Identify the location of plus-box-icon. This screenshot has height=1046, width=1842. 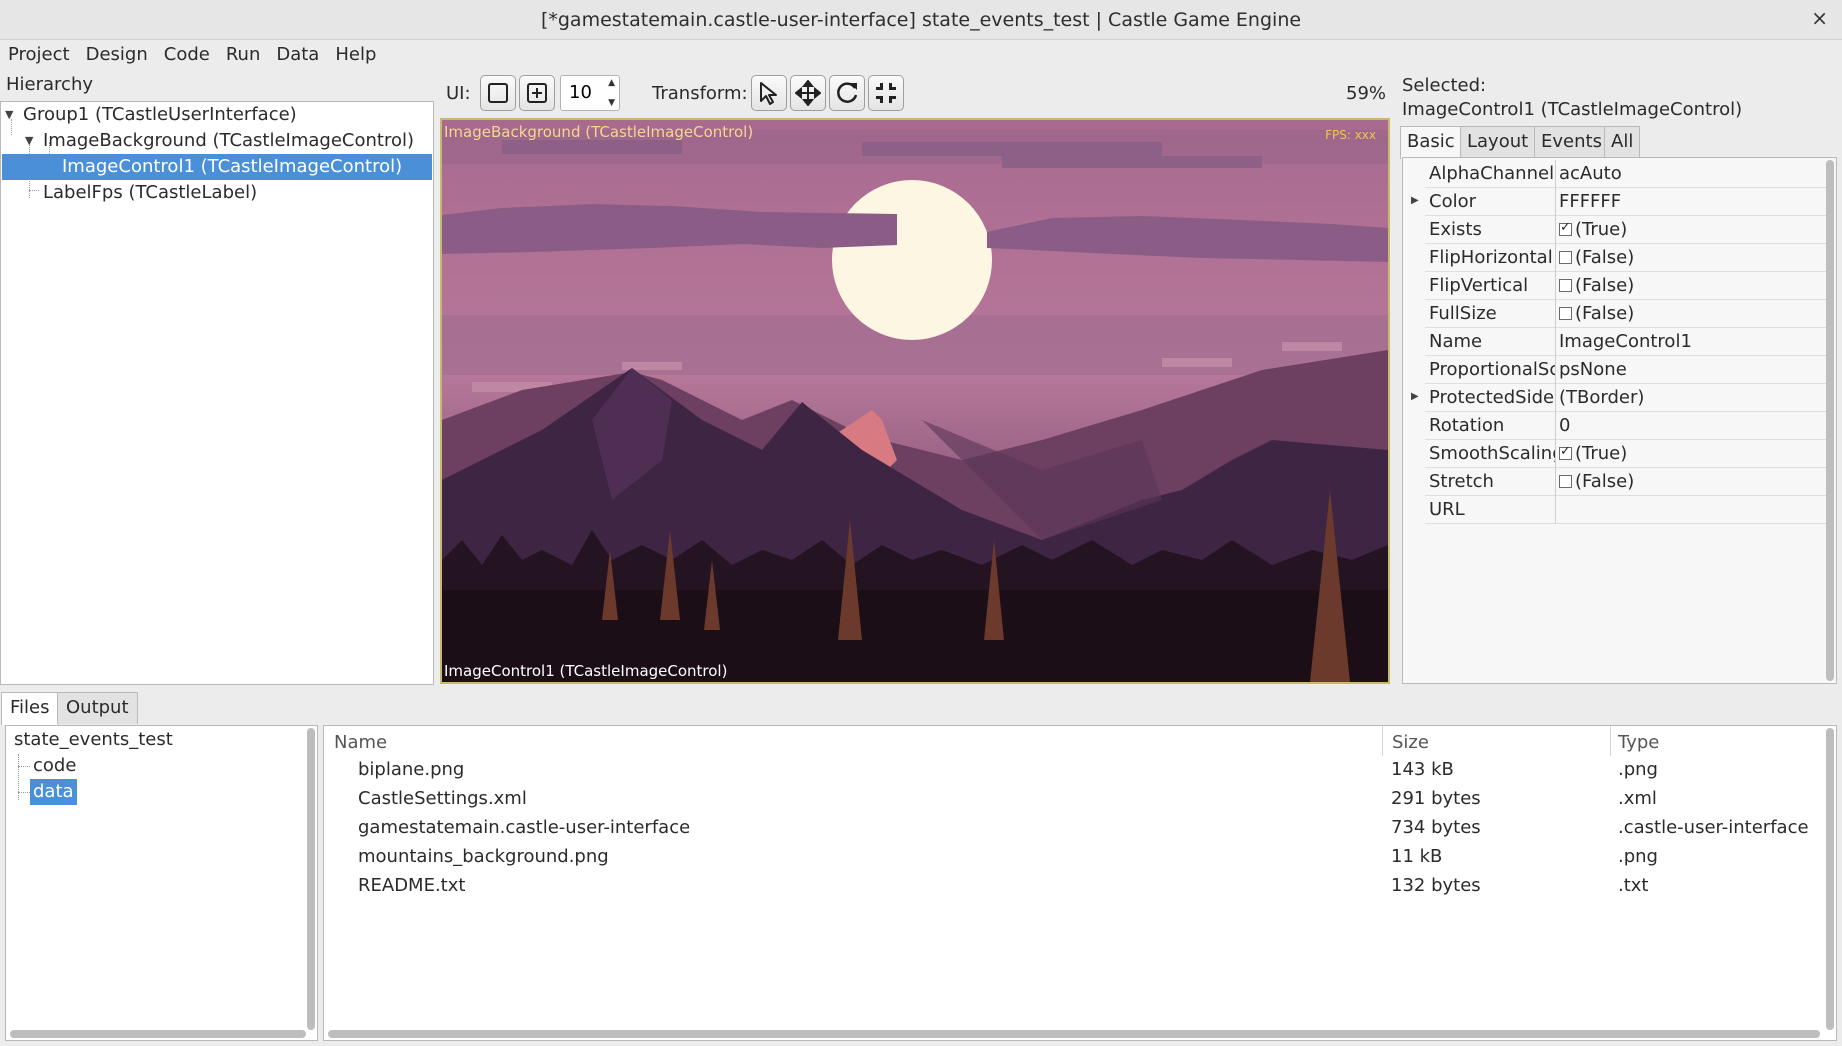
(537, 93).